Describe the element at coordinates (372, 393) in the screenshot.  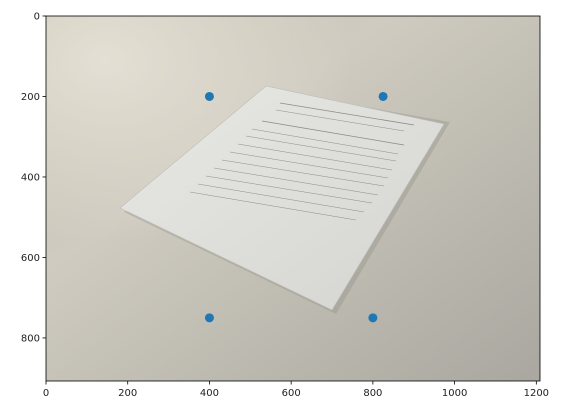
I see `x-tick-label: 800` at that location.